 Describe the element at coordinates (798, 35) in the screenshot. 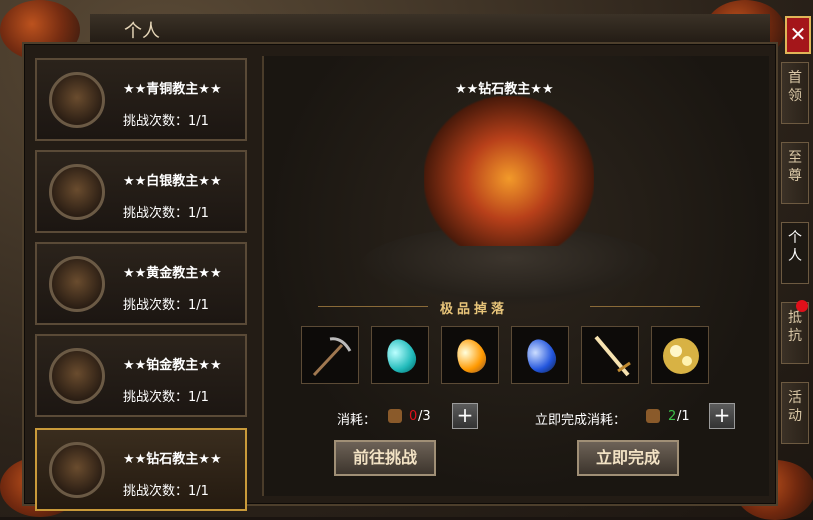

I see `close-button: ✕` at that location.